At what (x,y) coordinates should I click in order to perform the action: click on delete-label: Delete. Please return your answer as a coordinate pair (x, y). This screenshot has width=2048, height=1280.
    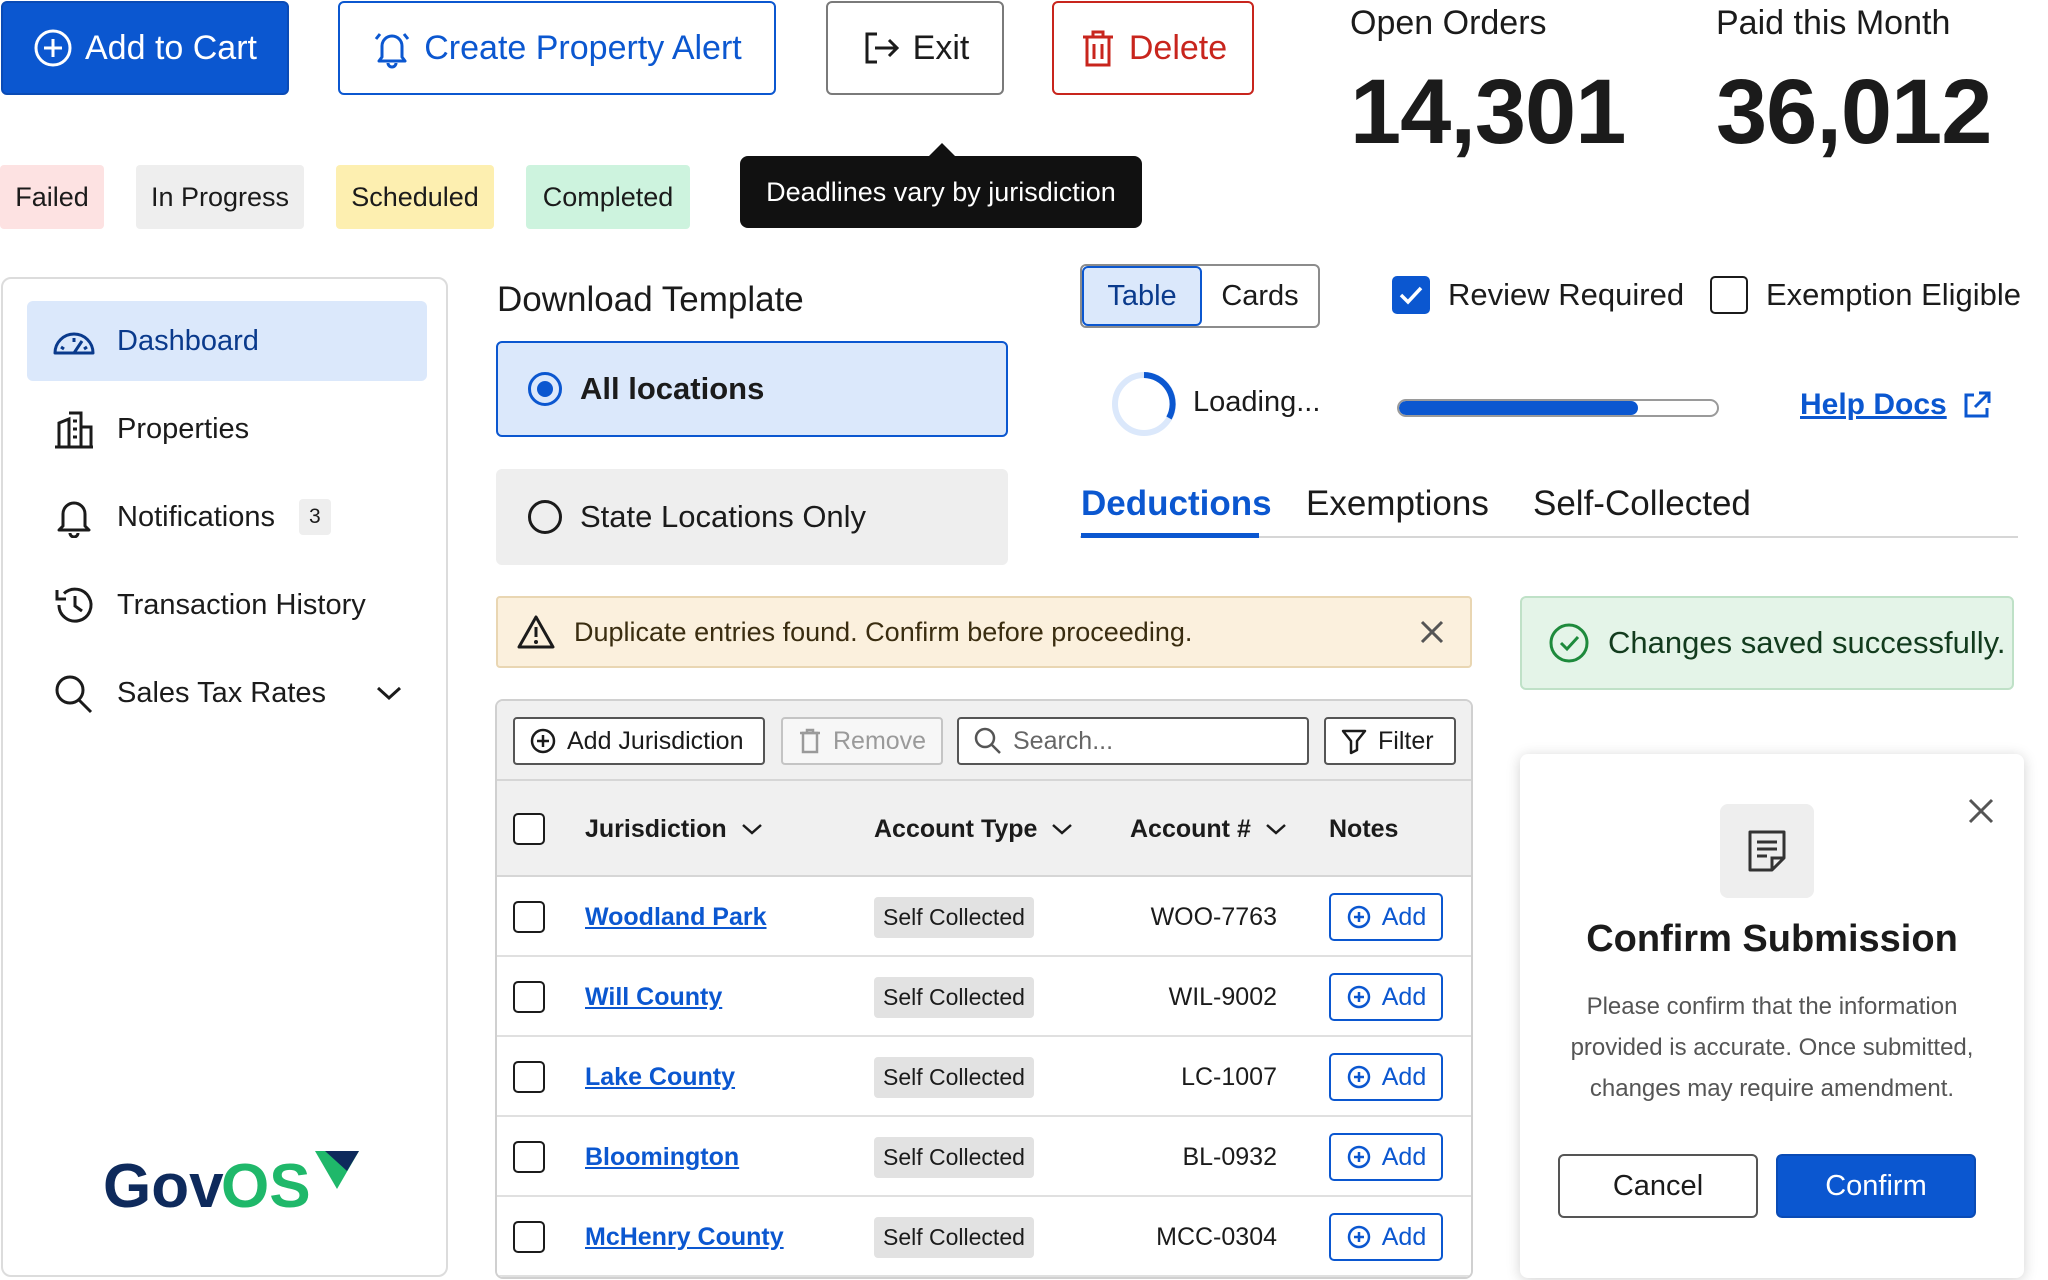
    Looking at the image, I should click on (1178, 47).